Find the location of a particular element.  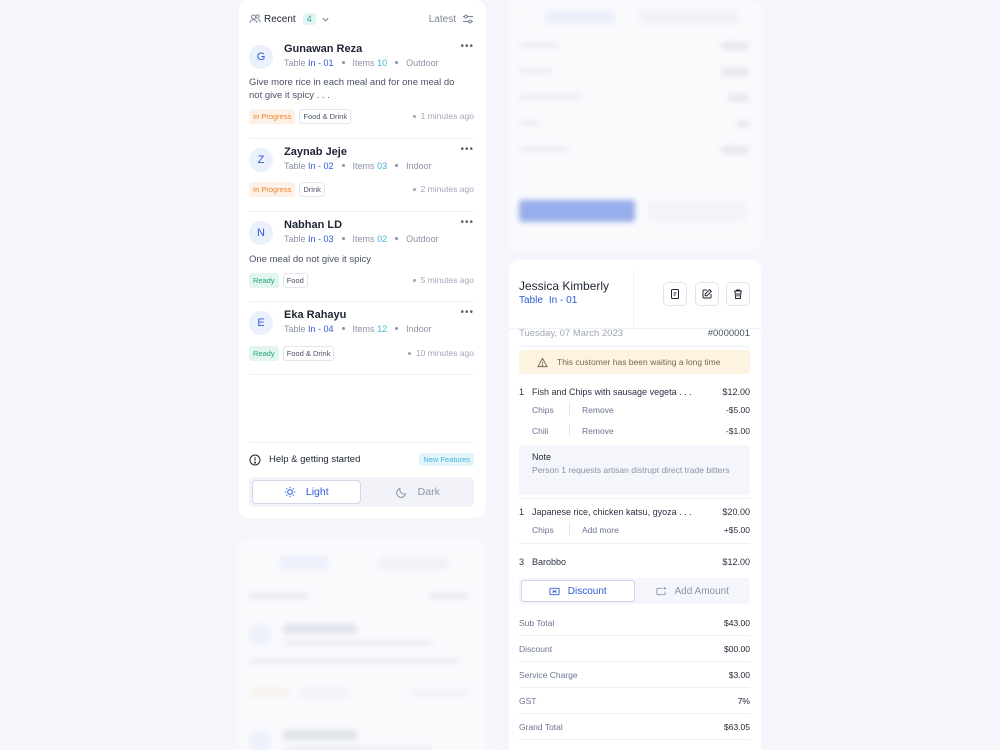

order-note: One meal do not give it spicy is located at coordinates (310, 259).